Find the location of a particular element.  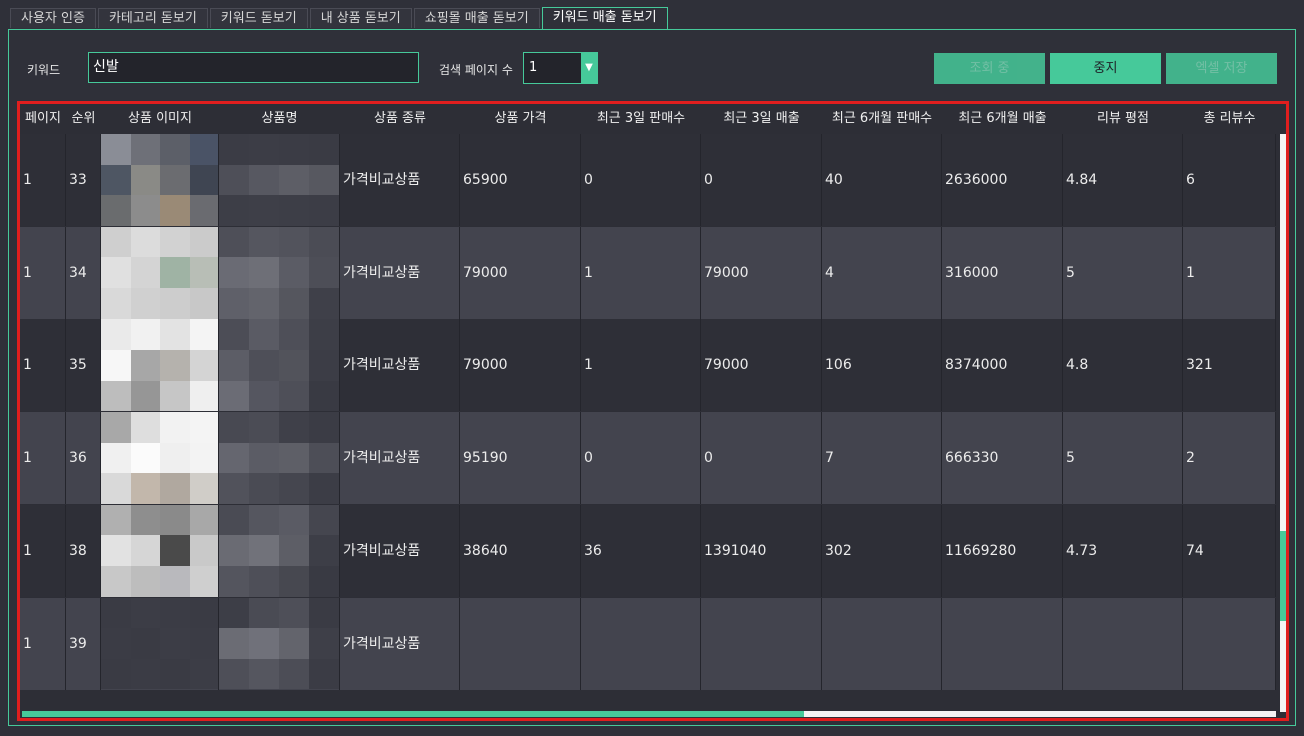

table-row: 1 33 가격비교상품 65900 0 0 40 2636000 4.84 6 is located at coordinates (648, 180).